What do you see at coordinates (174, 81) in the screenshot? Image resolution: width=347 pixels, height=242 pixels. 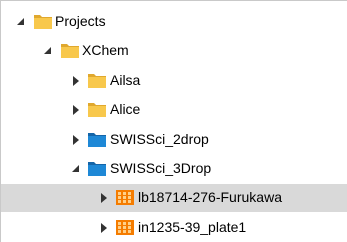 I see `tree-item-ailsa: Ailsa` at bounding box center [174, 81].